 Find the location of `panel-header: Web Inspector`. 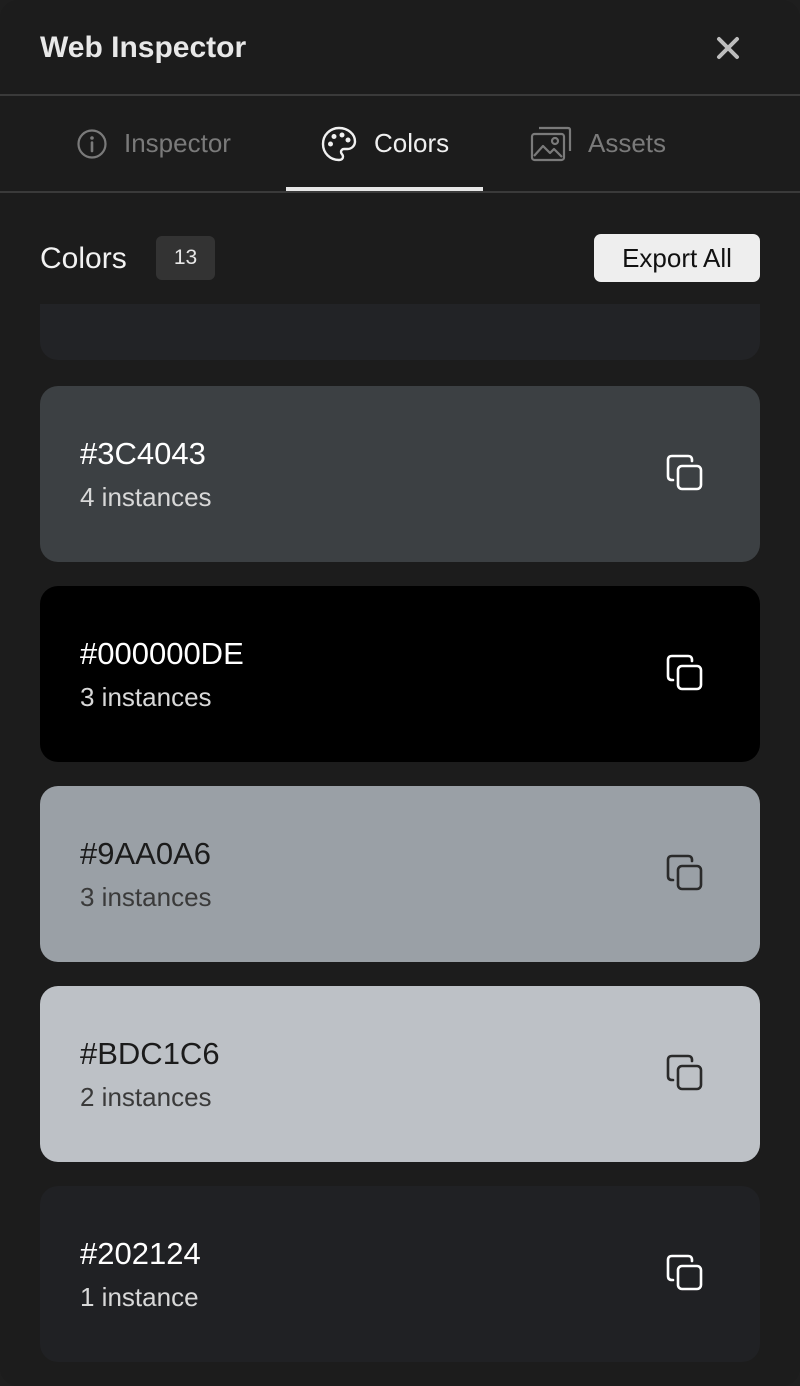

panel-header: Web Inspector is located at coordinates (400, 48).